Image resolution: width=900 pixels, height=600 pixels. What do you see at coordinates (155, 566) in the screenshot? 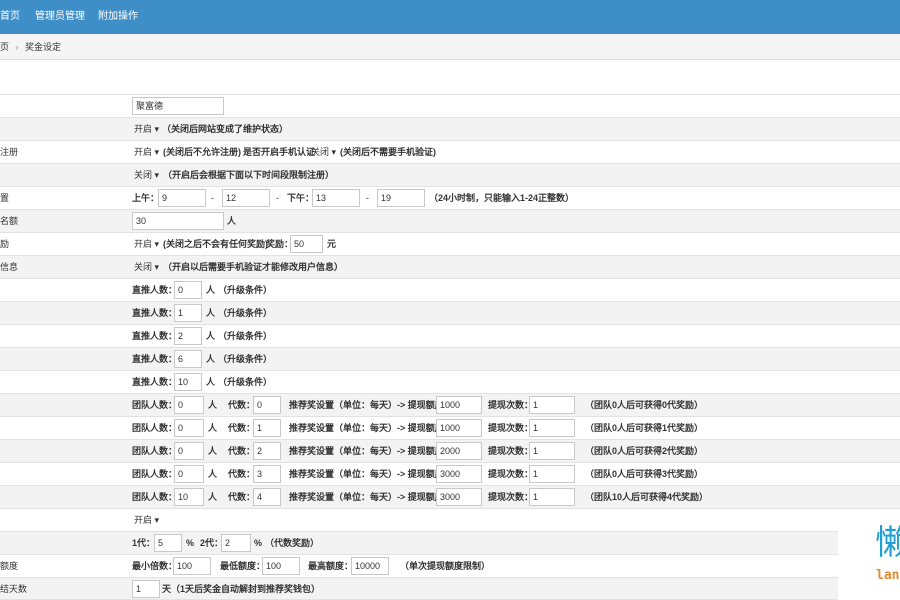
I see `min-multiple-label: 最小倍数：` at bounding box center [155, 566].